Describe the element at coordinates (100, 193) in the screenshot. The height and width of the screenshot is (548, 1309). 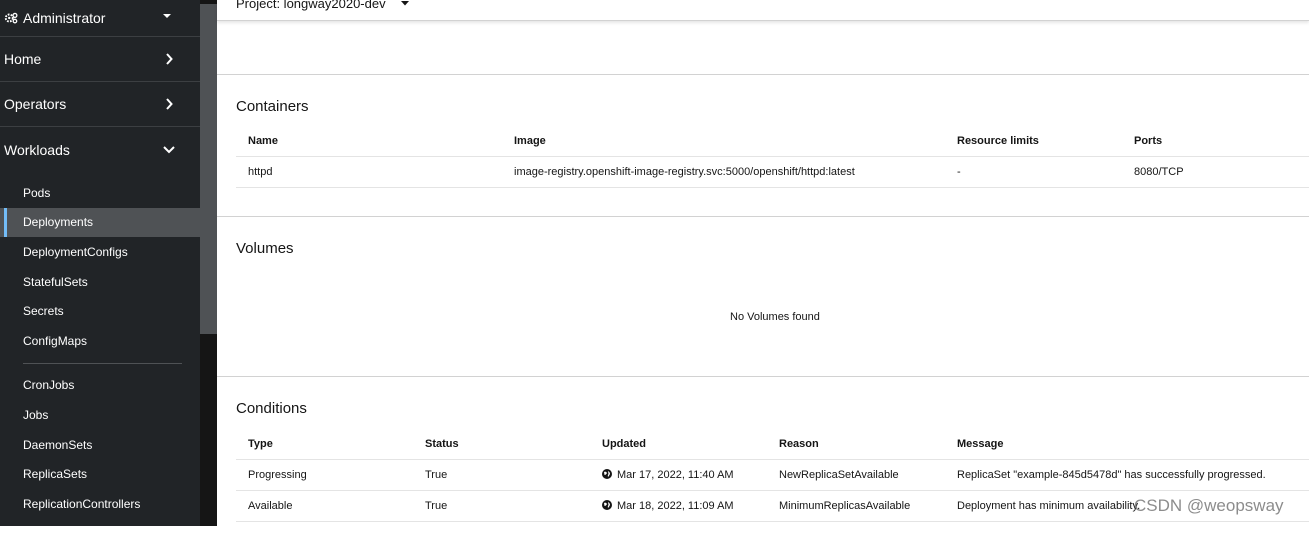
I see `sidebar-item-pods: Pods` at that location.